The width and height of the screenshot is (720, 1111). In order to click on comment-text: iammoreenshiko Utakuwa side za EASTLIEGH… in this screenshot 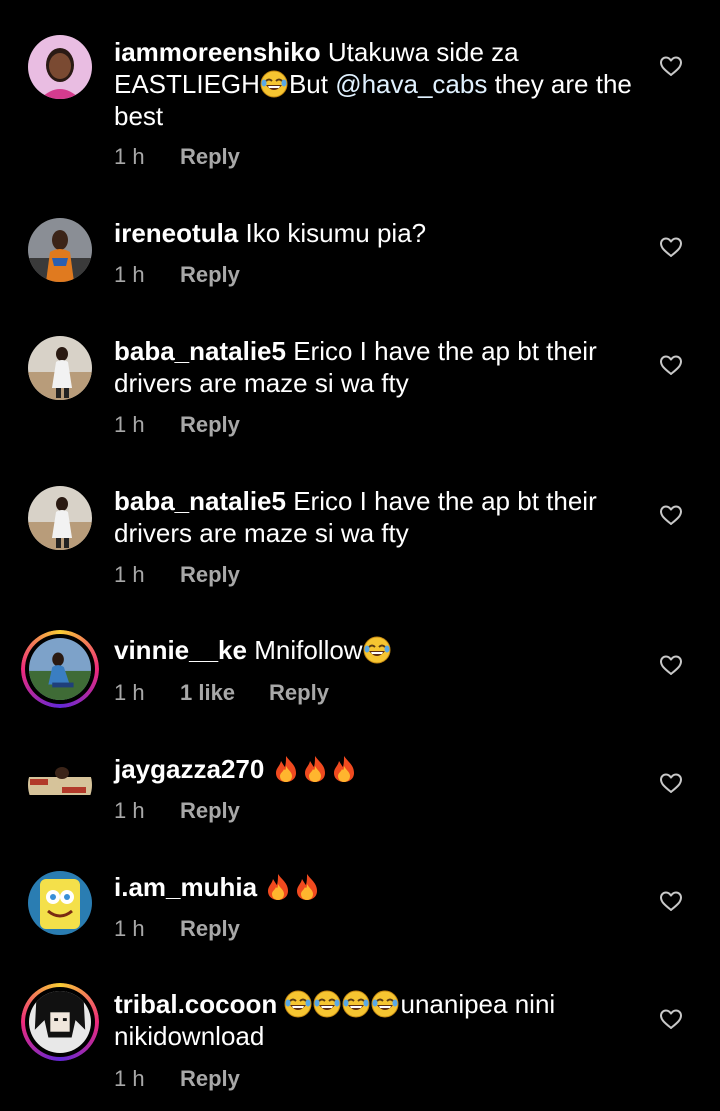, I will do `click(384, 84)`.